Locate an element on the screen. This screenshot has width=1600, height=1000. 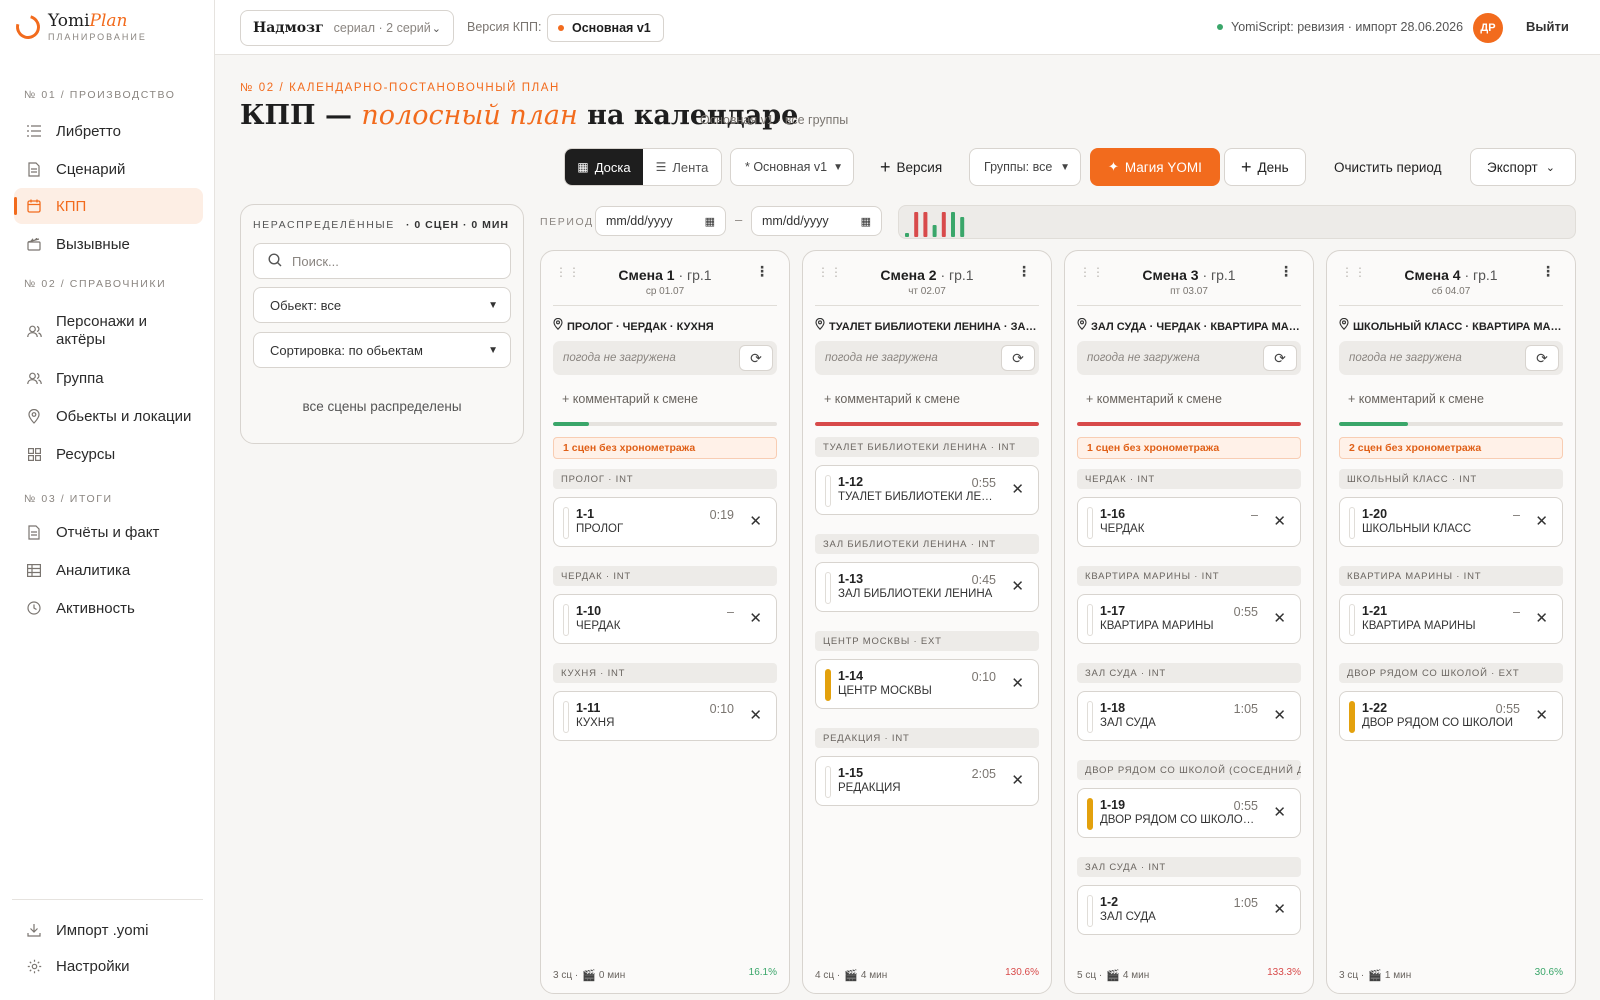
sidebar-item-kpp: КПП is located at coordinates (108, 206).